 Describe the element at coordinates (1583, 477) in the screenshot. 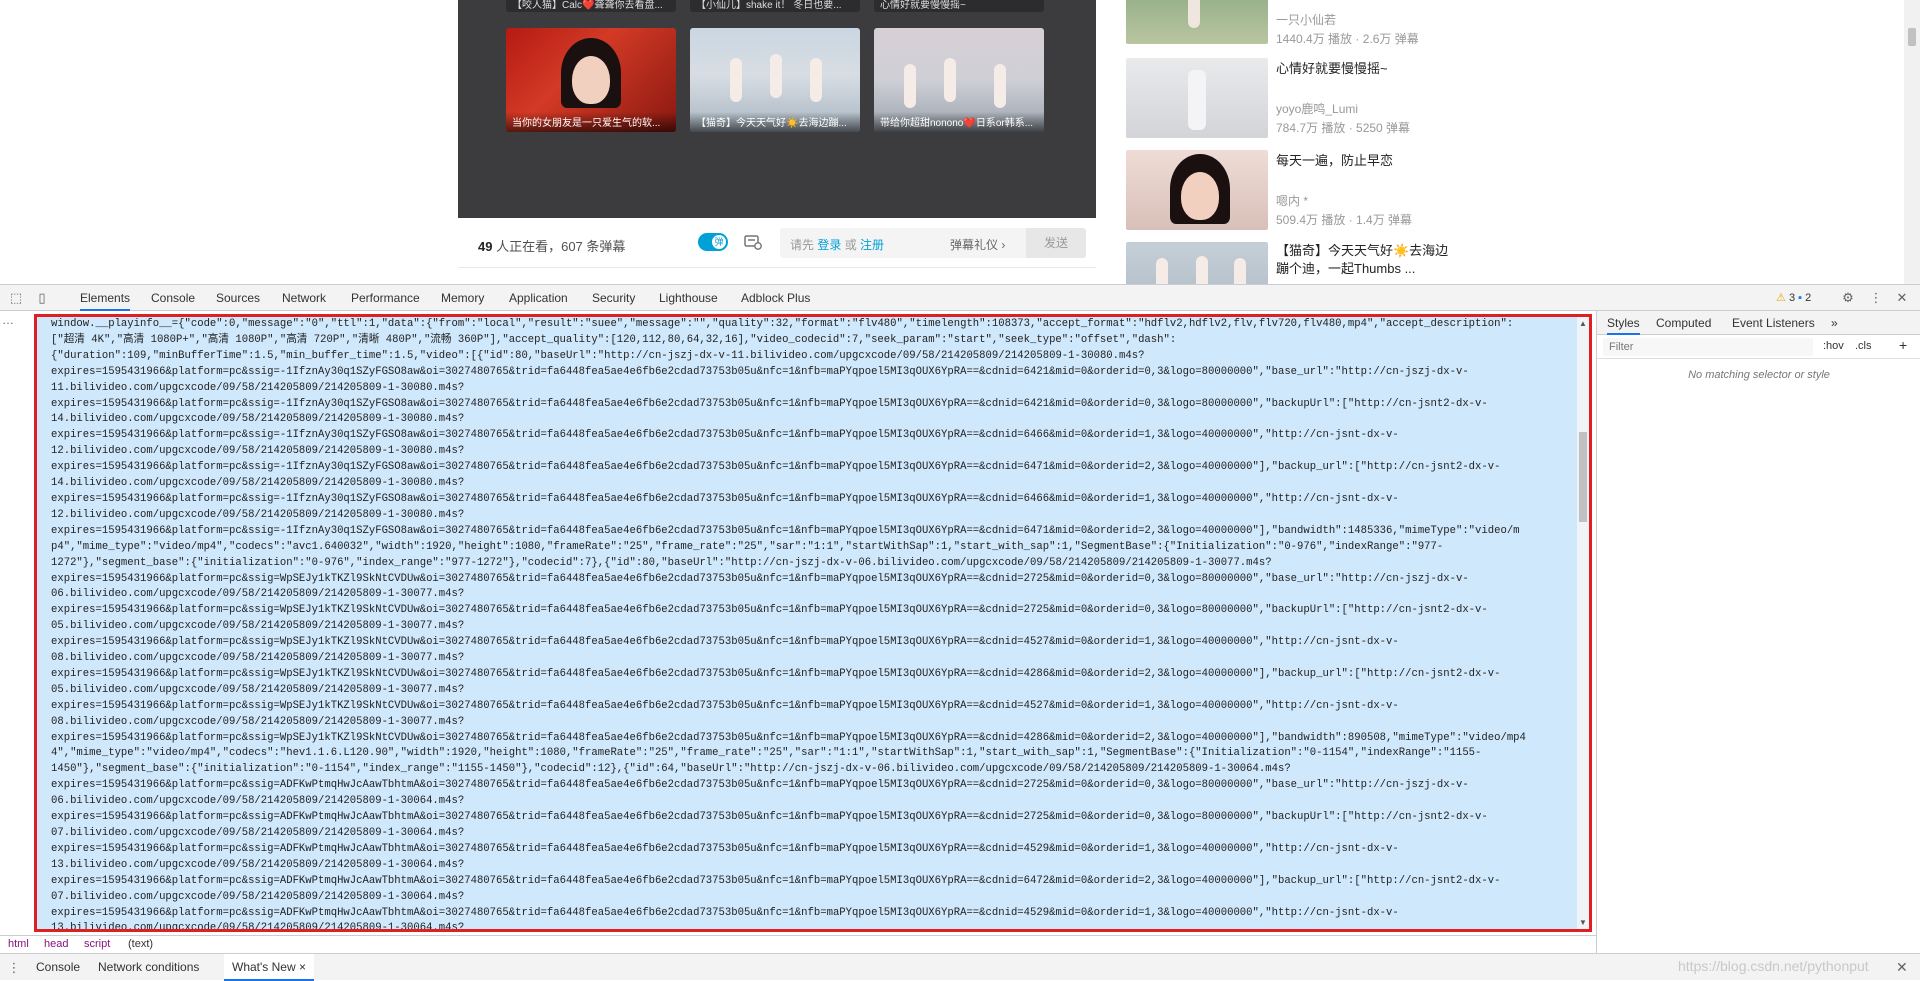

I see `code-scrollbar-thumb` at that location.